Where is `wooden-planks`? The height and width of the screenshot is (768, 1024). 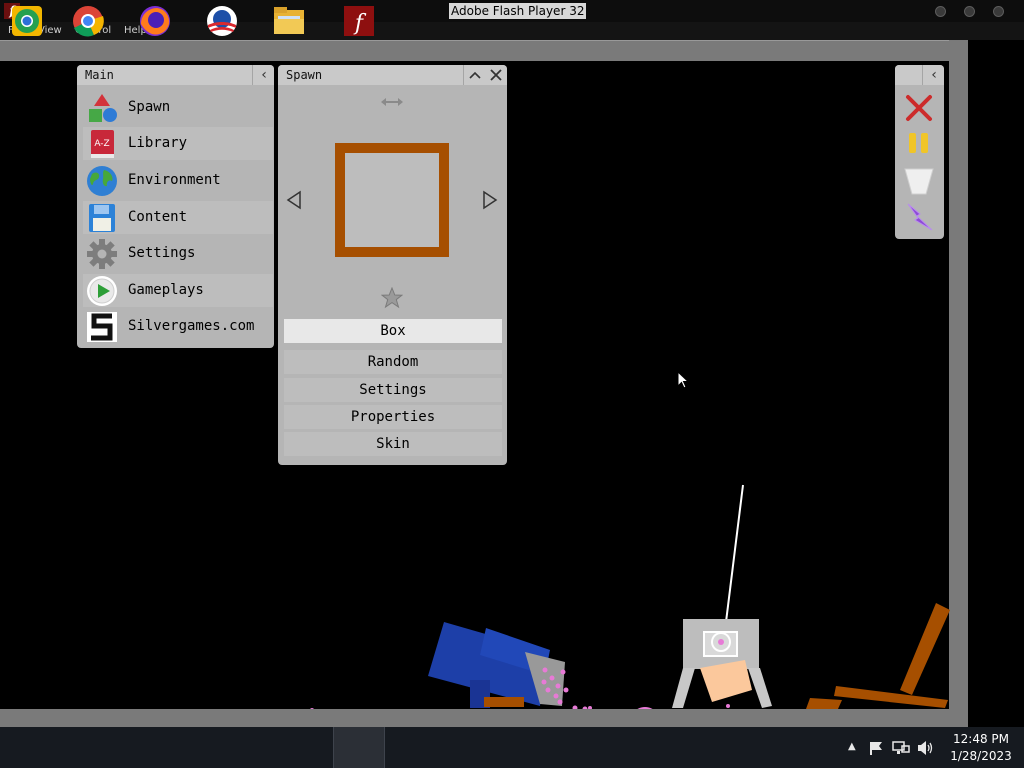 wooden-planks is located at coordinates (878, 656).